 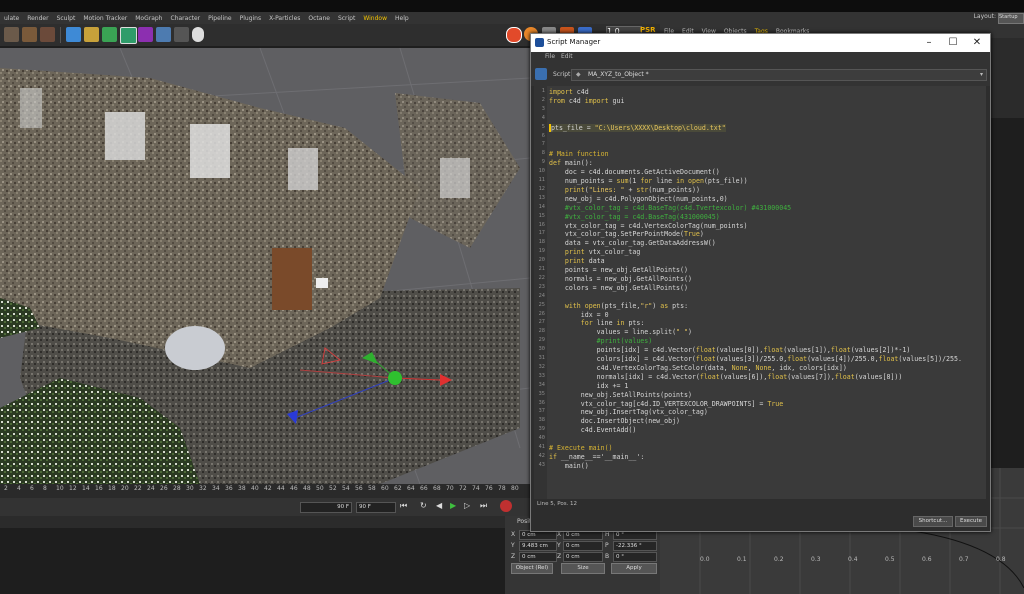 I want to click on floor-icon, so click(x=163, y=34).